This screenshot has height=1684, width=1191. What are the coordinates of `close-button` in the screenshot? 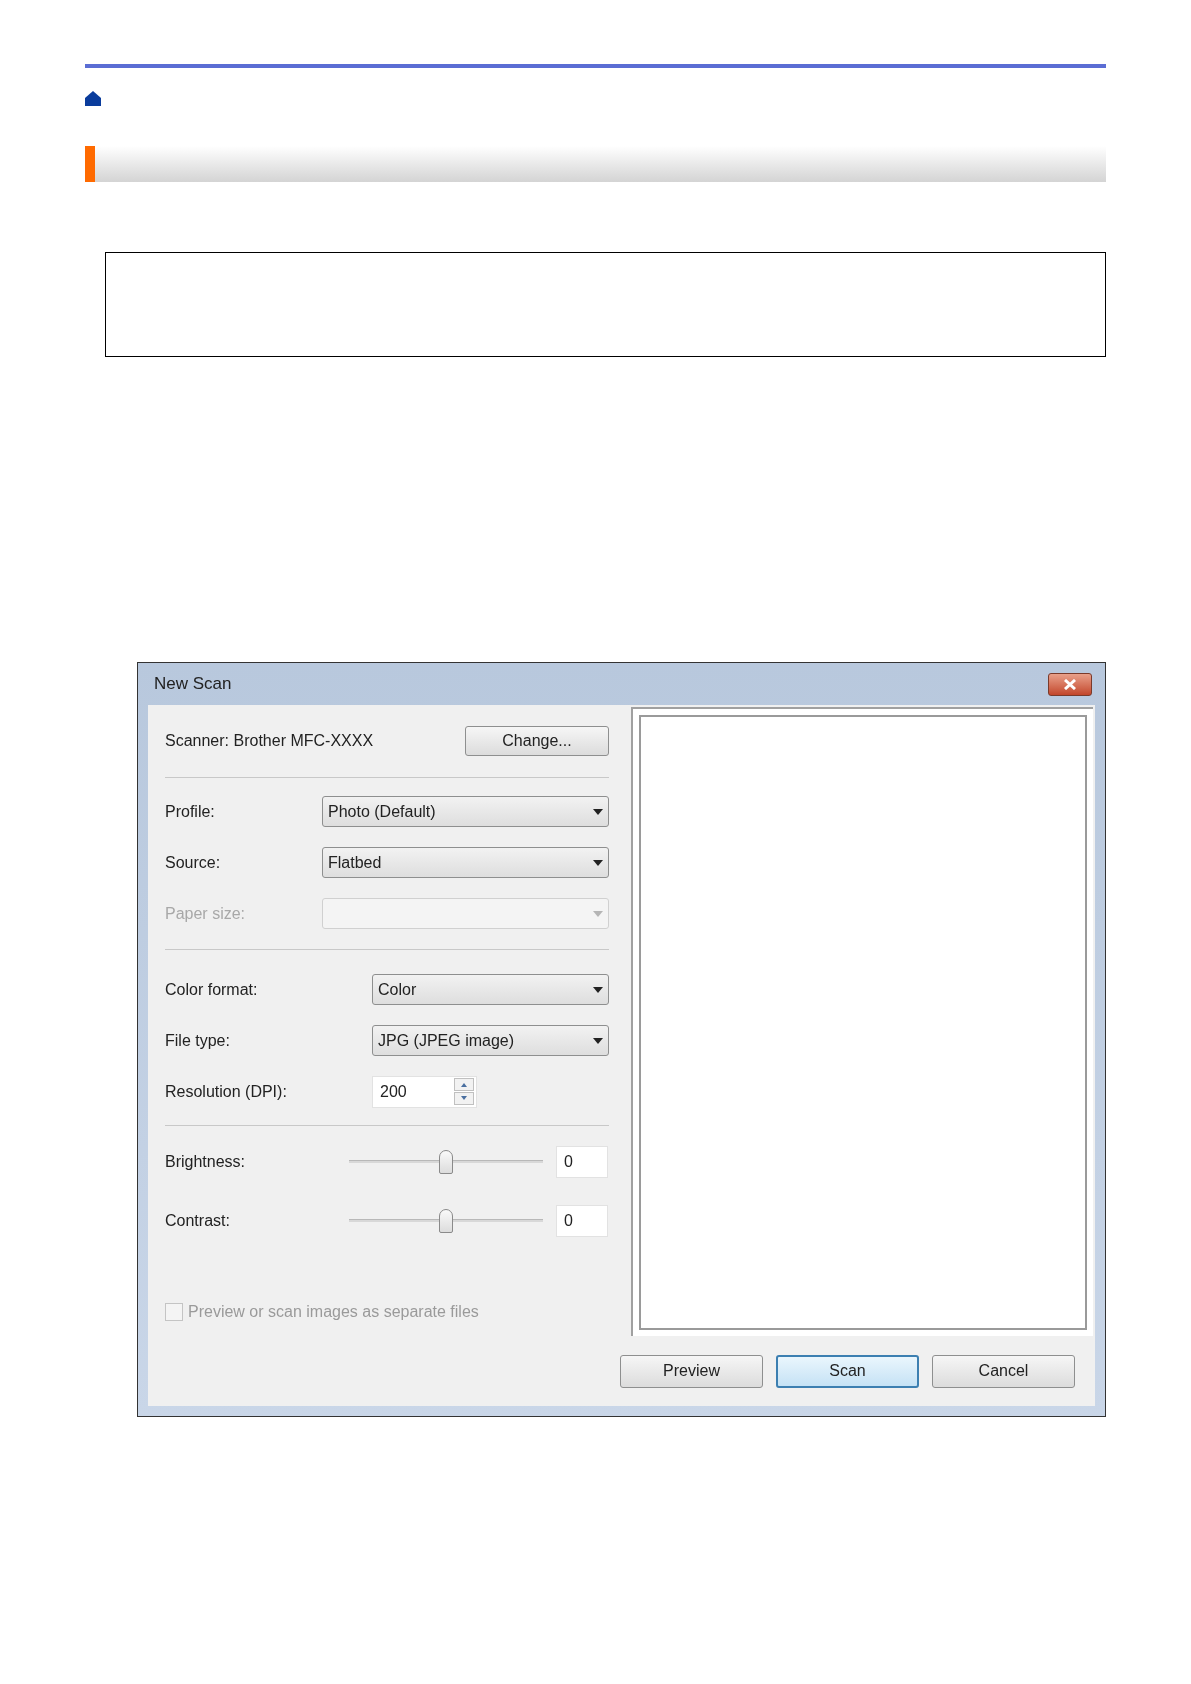 It's located at (1070, 684).